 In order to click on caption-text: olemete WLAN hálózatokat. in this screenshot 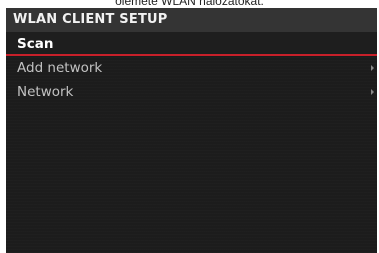, I will do `click(189, 4)`.